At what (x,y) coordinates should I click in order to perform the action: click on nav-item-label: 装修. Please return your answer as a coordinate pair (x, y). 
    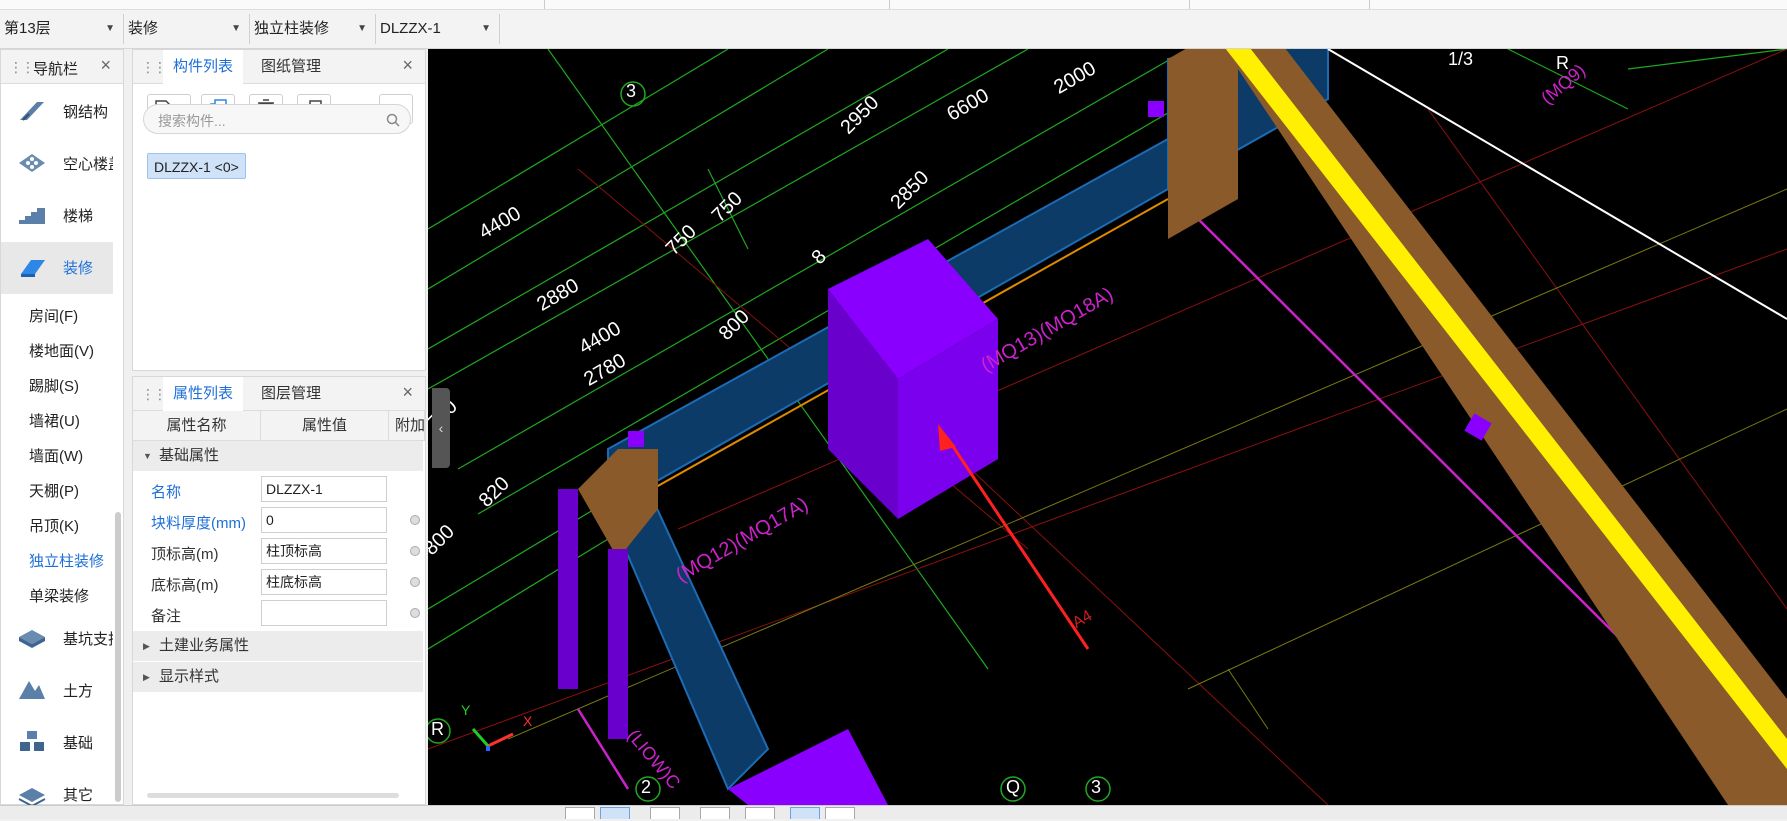
    Looking at the image, I should click on (78, 268).